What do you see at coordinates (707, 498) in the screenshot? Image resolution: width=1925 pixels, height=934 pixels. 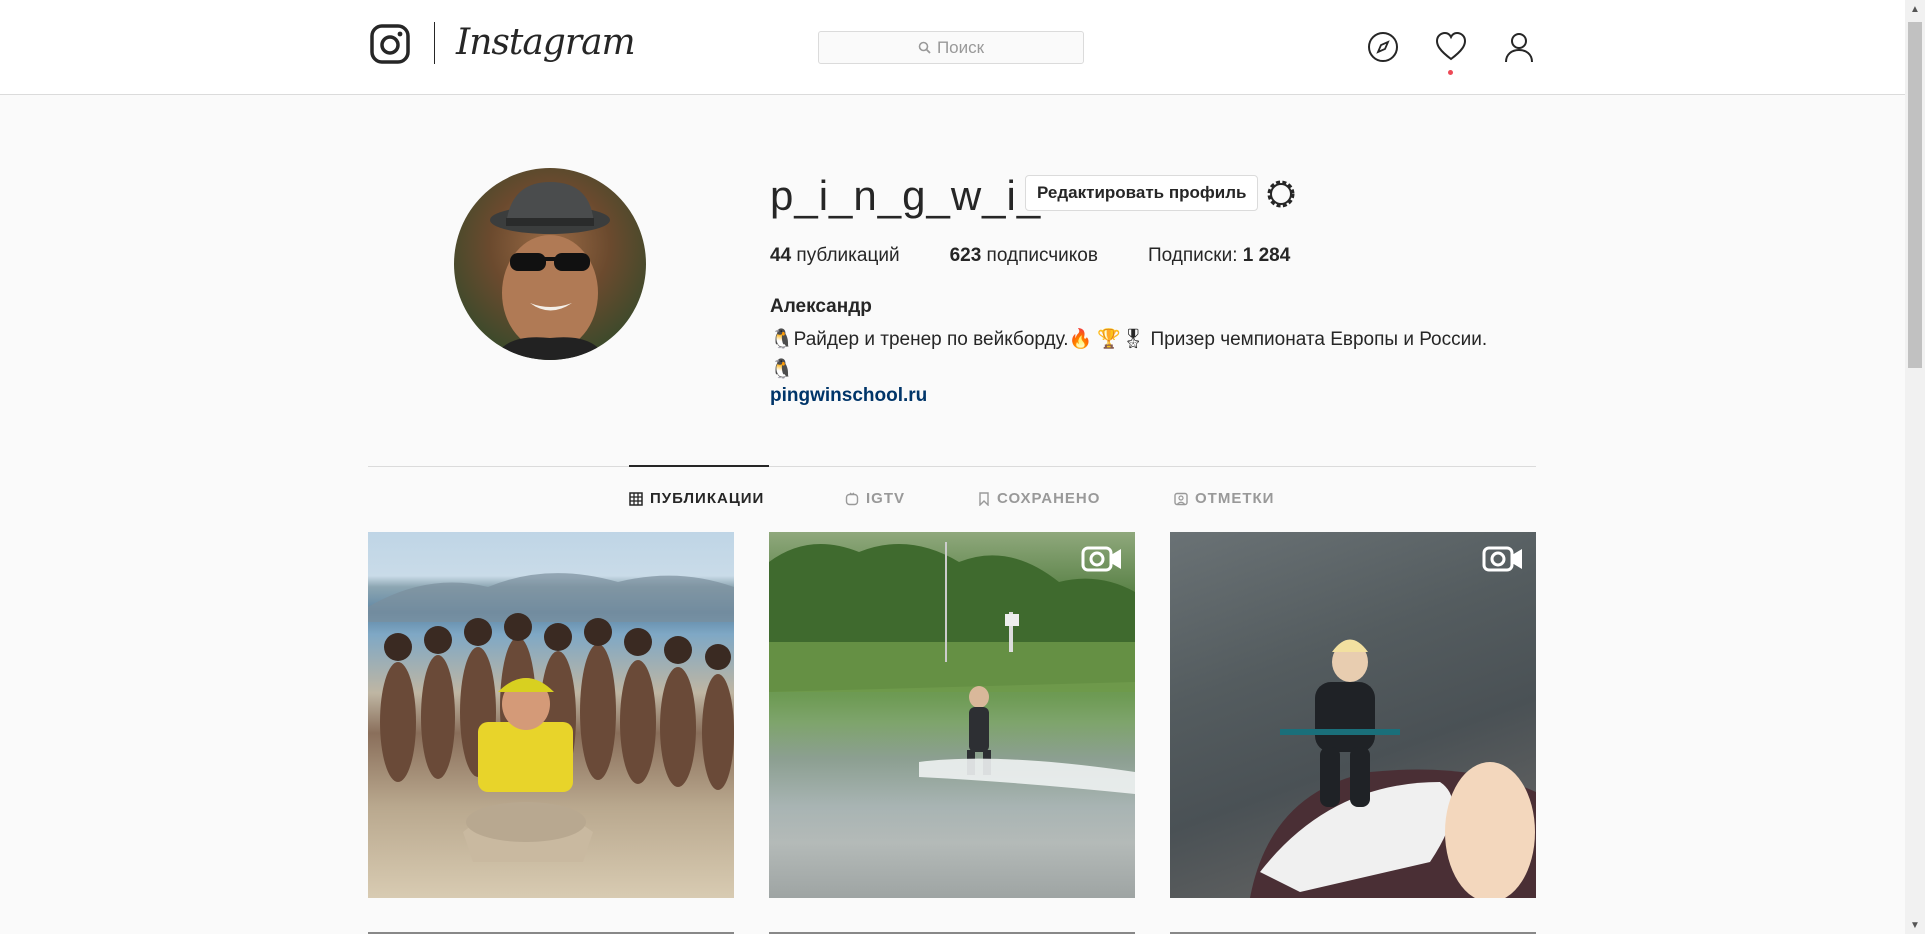 I see `tab-label: ПУБЛИКАЦИИ` at bounding box center [707, 498].